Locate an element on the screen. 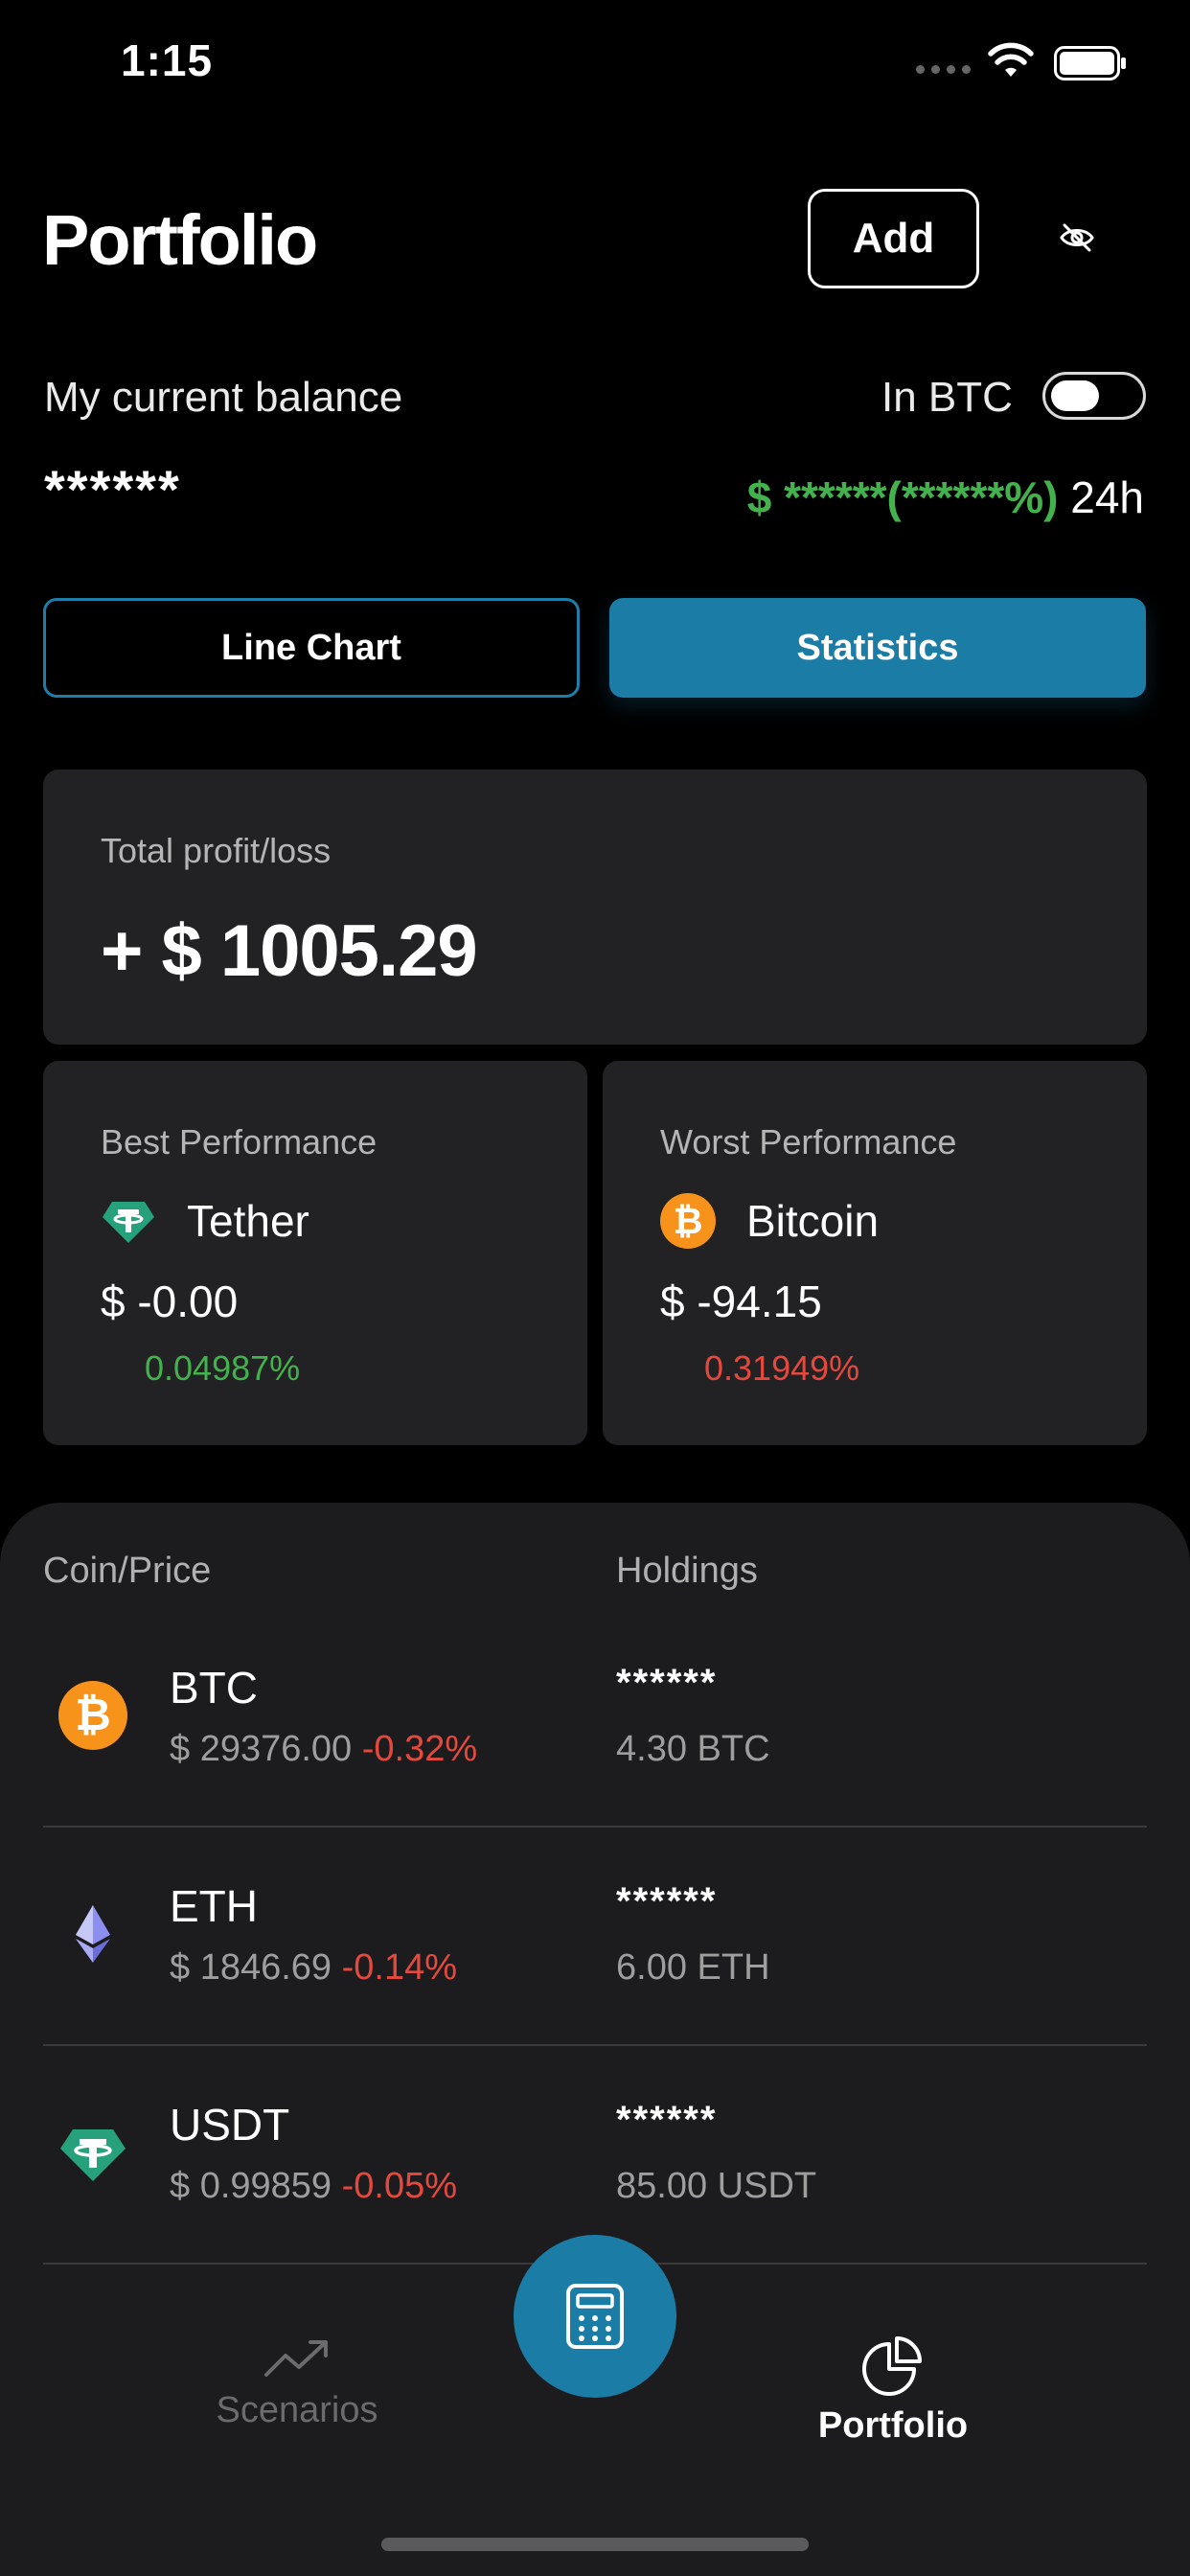 This screenshot has height=2576, width=1190. worst-percent: 0.31949% is located at coordinates (782, 1368).